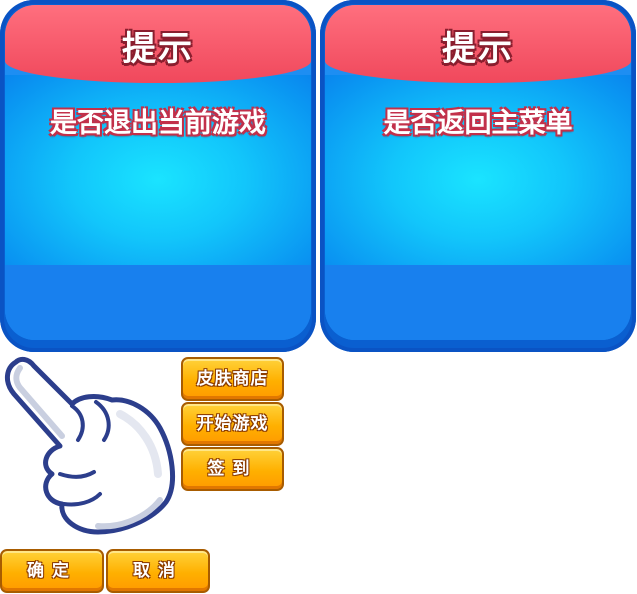  I want to click on dialog-message: 是否返回主菜单, so click(478, 123).